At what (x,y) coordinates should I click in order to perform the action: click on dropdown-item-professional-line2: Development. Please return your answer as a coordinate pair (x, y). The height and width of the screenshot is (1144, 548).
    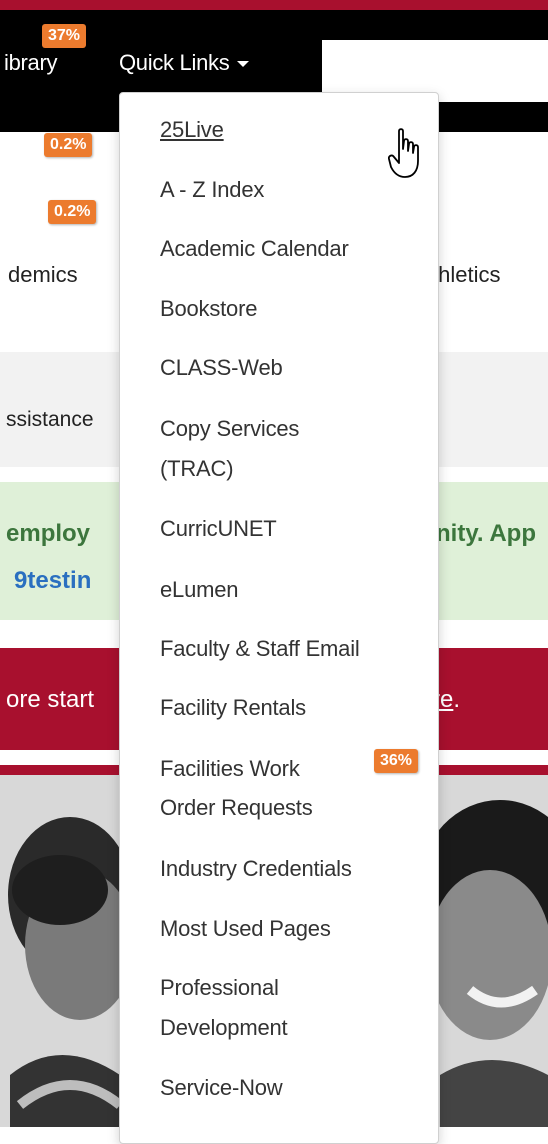
    Looking at the image, I should click on (285, 1028).